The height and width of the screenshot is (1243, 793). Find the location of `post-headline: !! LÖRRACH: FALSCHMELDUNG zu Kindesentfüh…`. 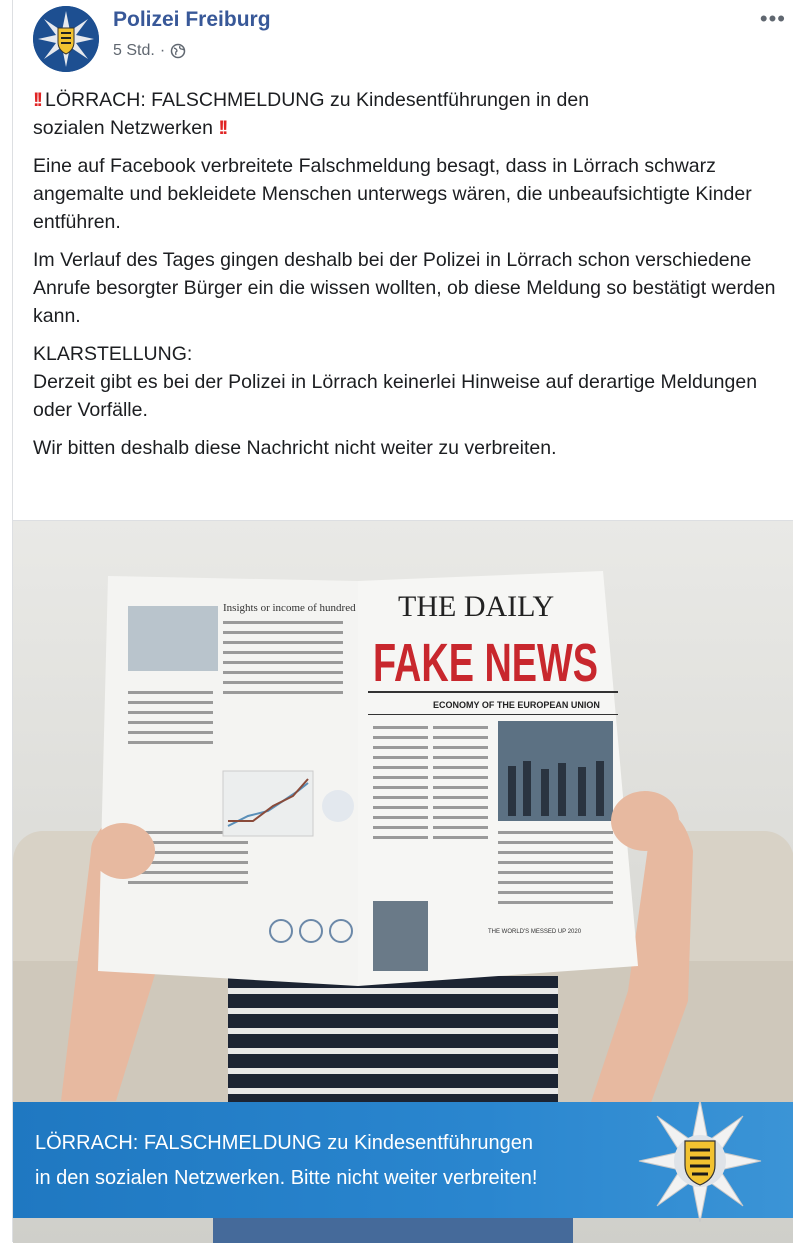

post-headline: !! LÖRRACH: FALSCHMELDUNG zu Kindesentfüh… is located at coordinates (408, 114).